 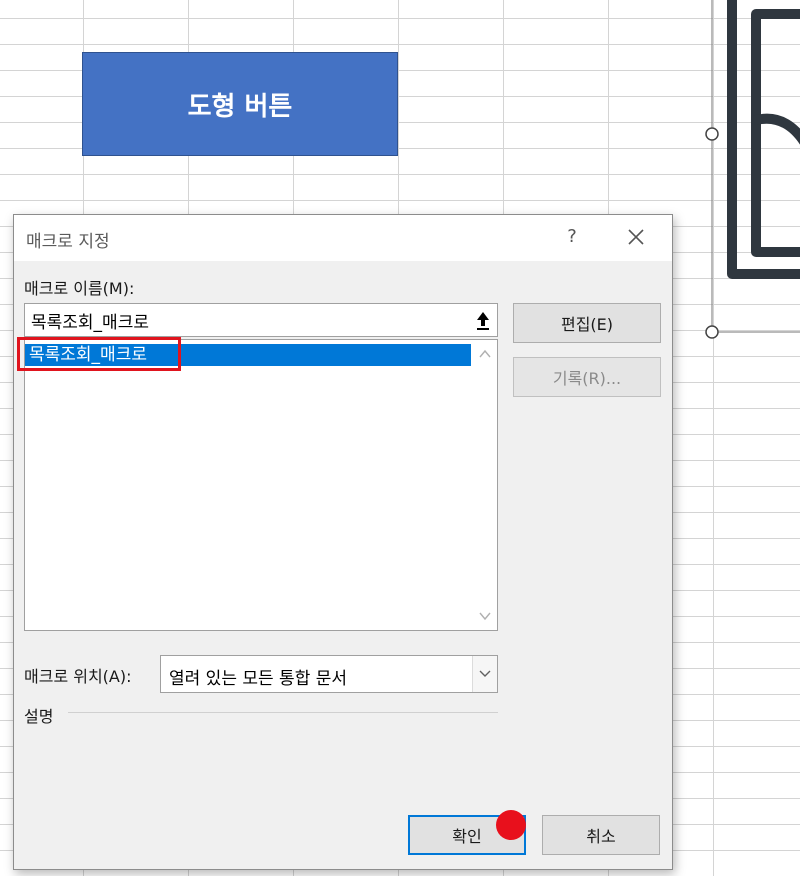 I want to click on scroll-down-icon, so click(x=485, y=616).